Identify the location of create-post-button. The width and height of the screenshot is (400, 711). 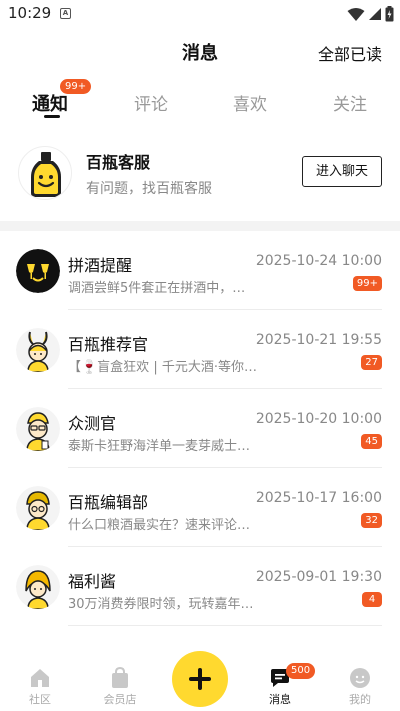
(200, 679).